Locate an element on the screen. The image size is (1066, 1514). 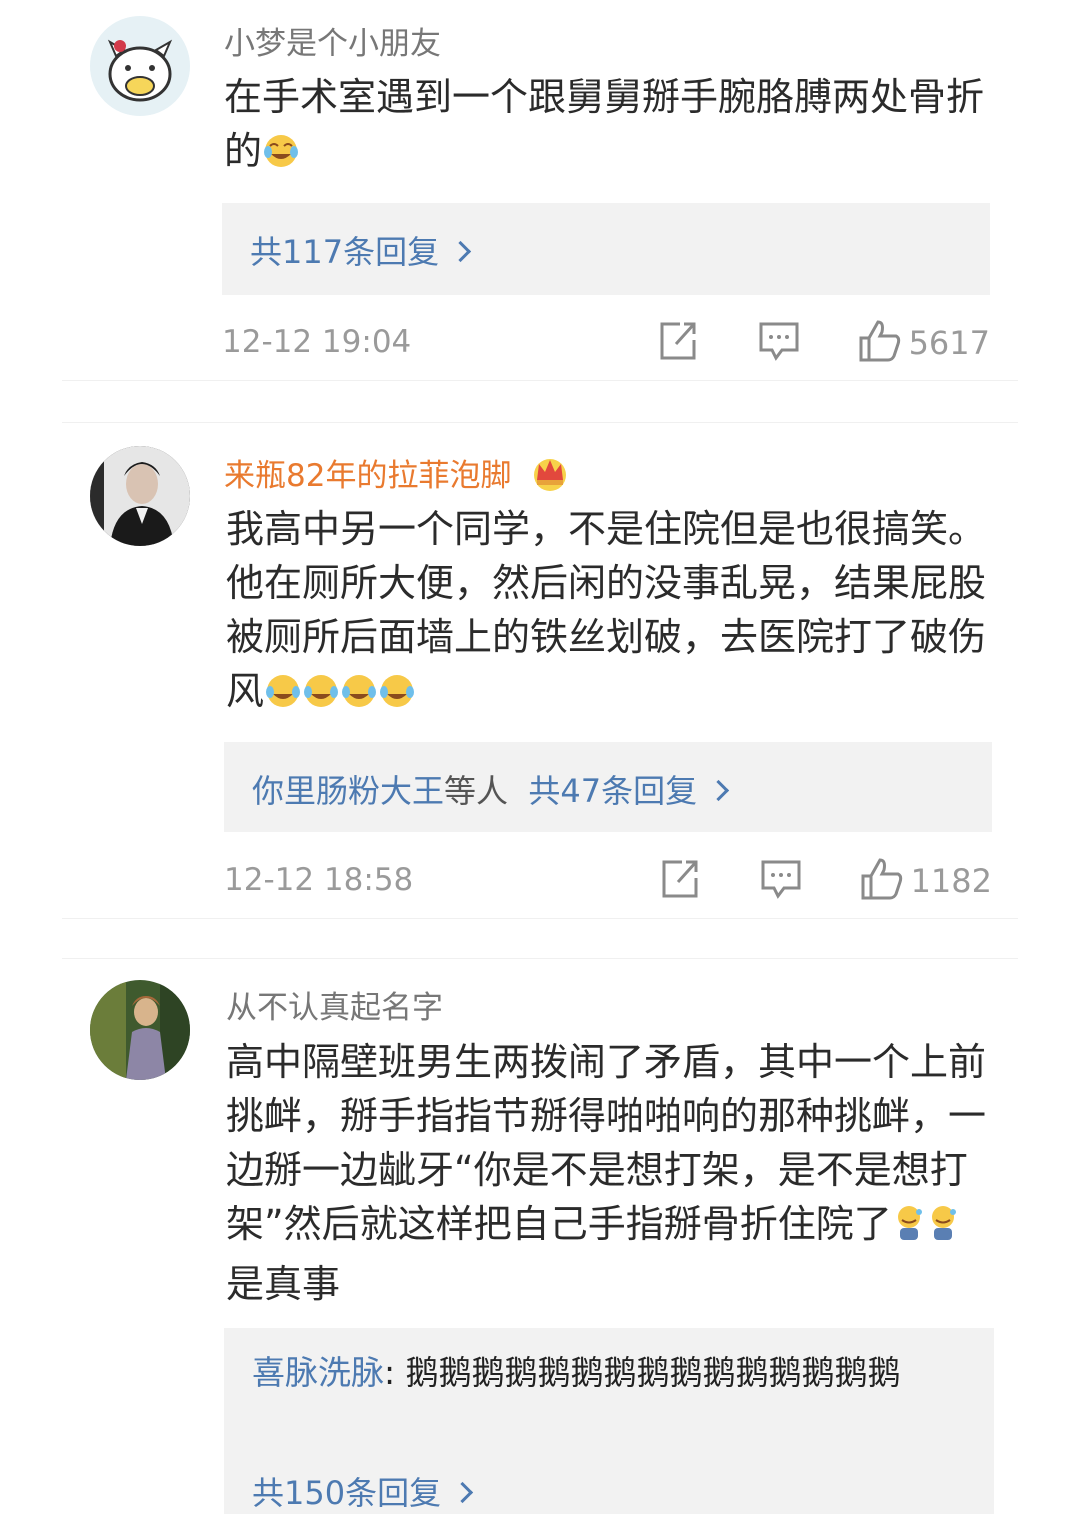
reply-box: 共117条回复 is located at coordinates (606, 249).